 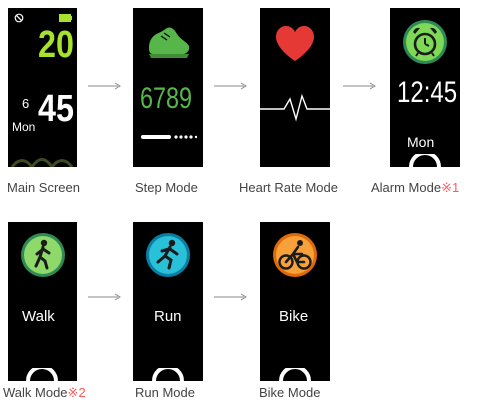 What do you see at coordinates (169, 42) in the screenshot?
I see `shoe-icon` at bounding box center [169, 42].